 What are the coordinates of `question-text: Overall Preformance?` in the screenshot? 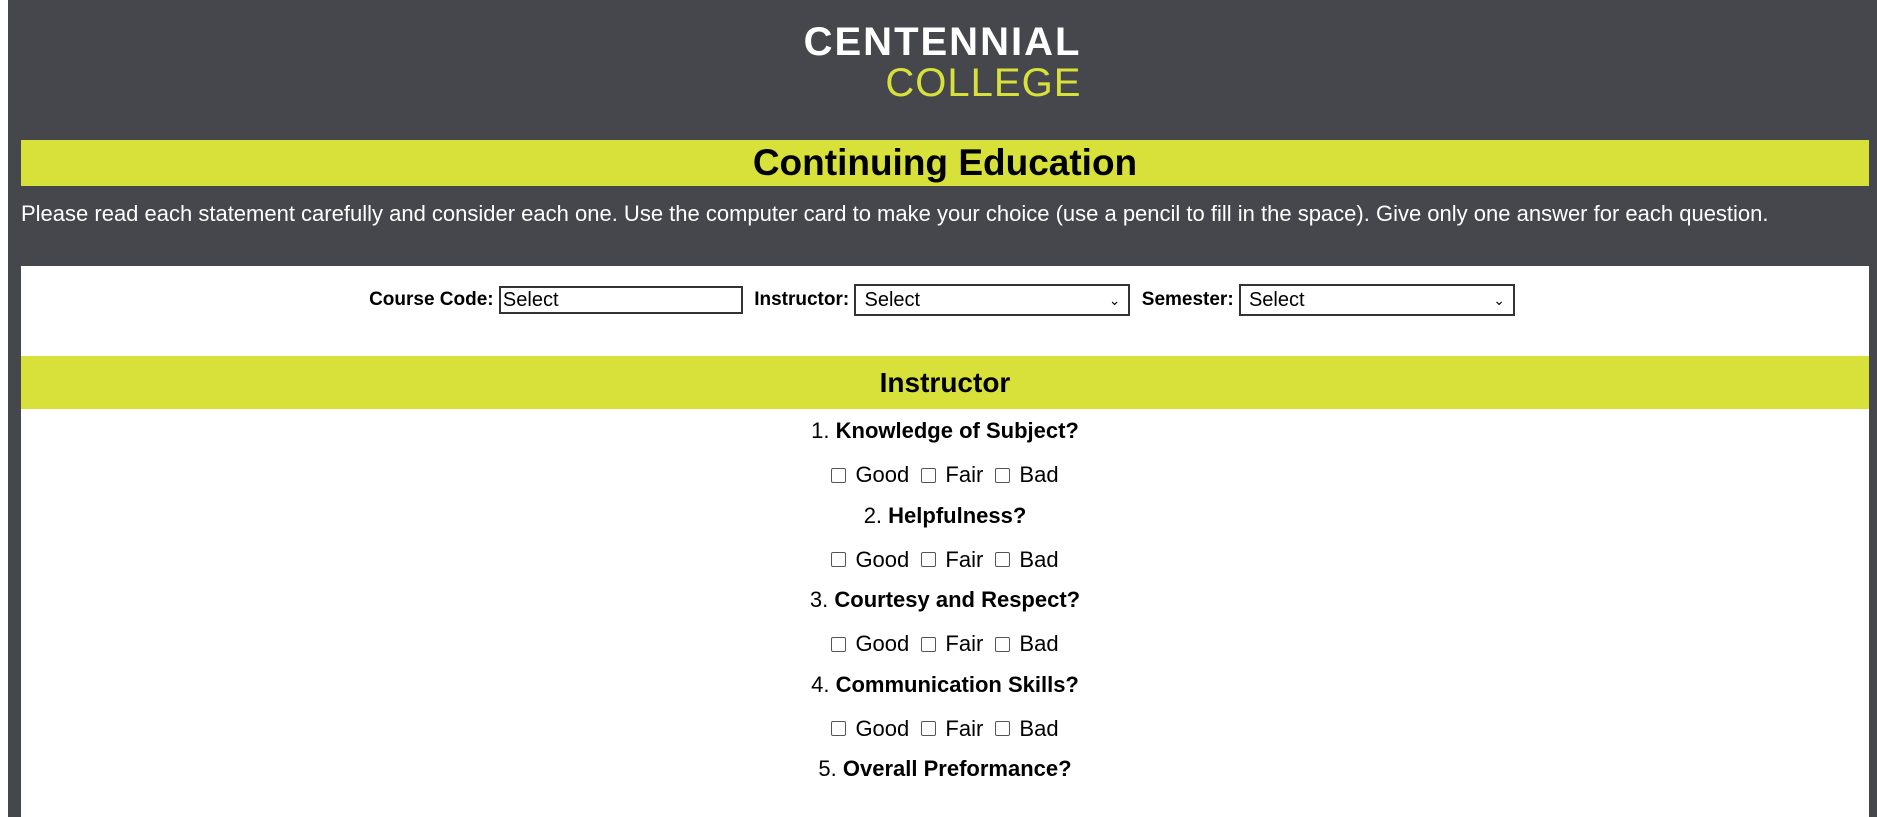 It's located at (957, 768).